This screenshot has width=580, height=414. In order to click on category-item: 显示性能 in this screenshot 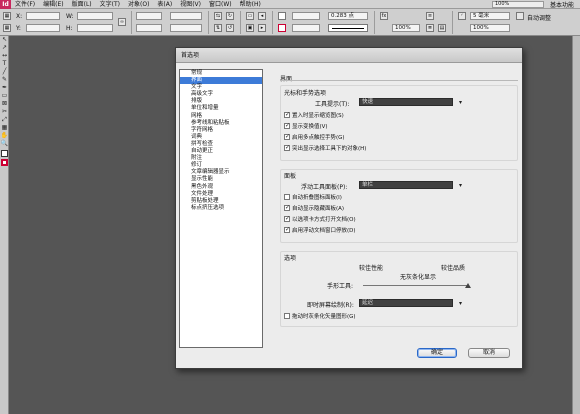, I will do `click(221, 179)`.